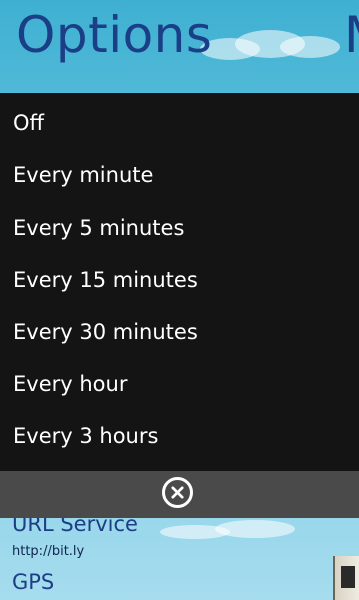  I want to click on close-button, so click(177, 492).